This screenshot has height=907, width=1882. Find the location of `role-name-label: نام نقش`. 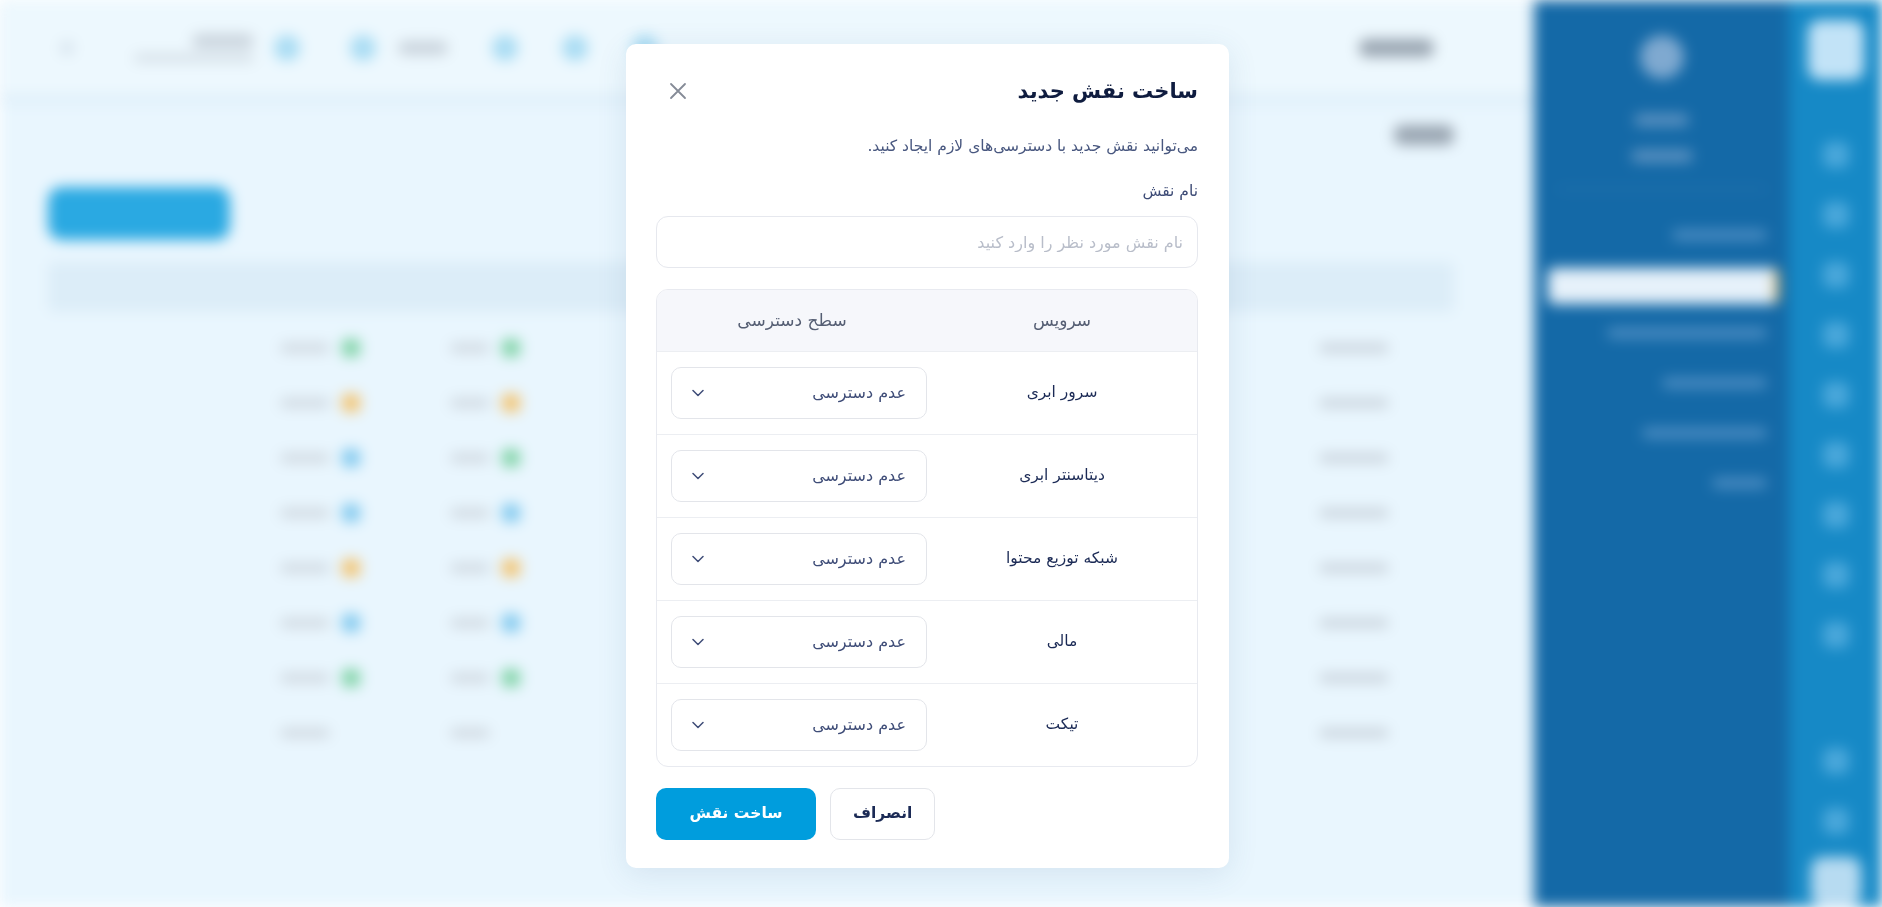

role-name-label: نام نقش is located at coordinates (1169, 191).